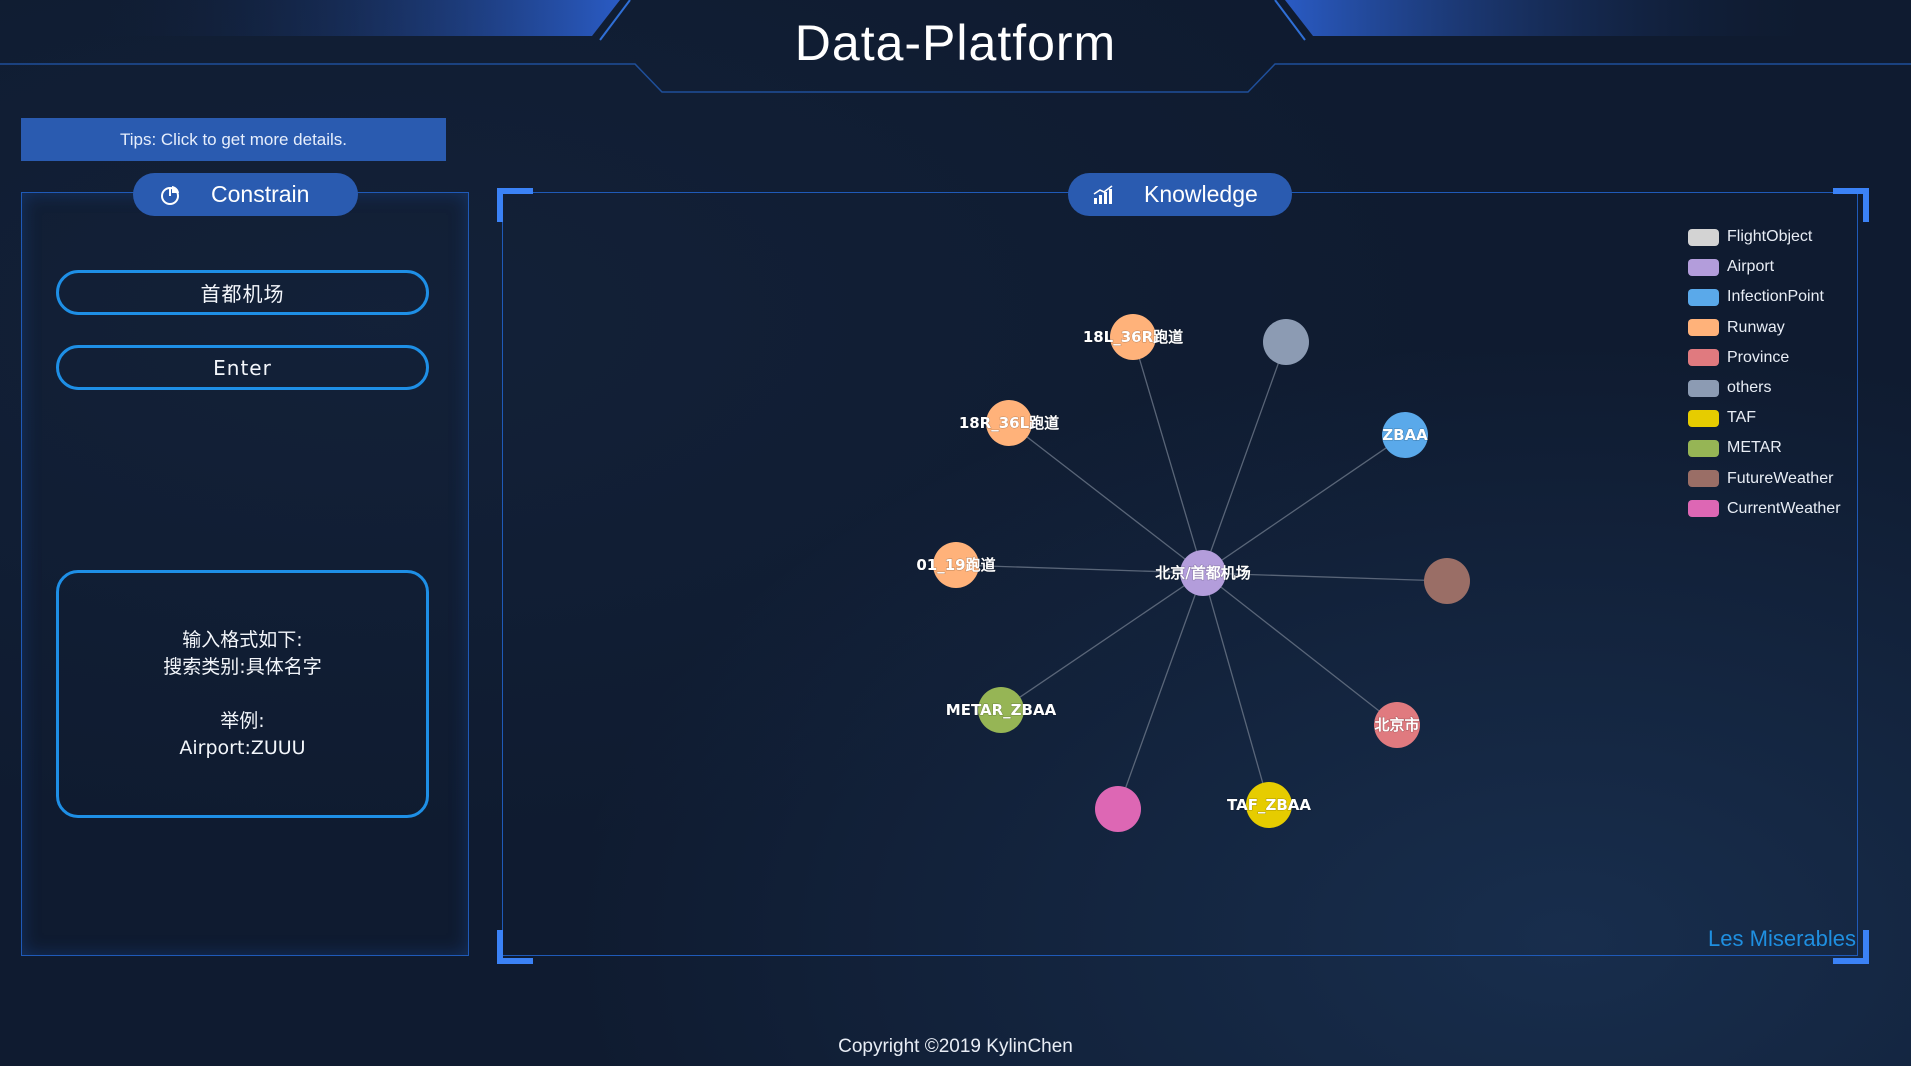  I want to click on legend-item: FlightObject, so click(1764, 237).